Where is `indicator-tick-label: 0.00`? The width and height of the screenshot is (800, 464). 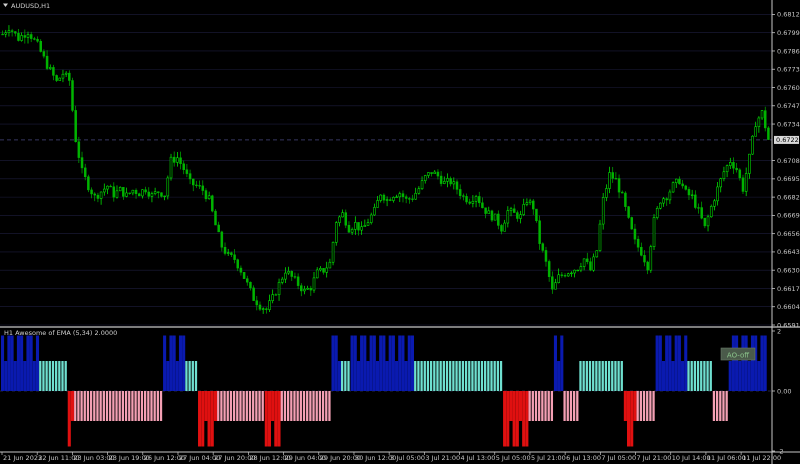
indicator-tick-label: 0.00 is located at coordinates (784, 392).